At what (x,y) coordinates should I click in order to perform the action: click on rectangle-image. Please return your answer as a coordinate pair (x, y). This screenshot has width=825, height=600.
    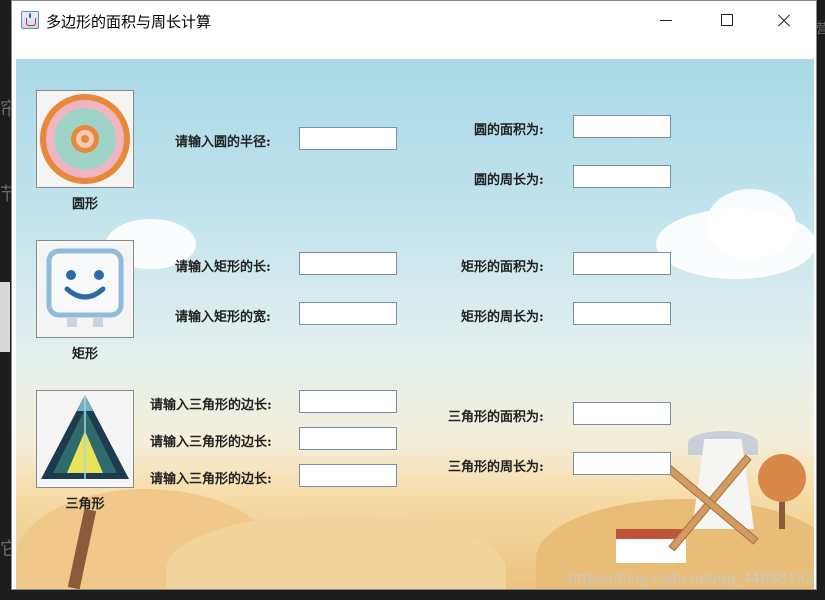
    Looking at the image, I should click on (85, 289).